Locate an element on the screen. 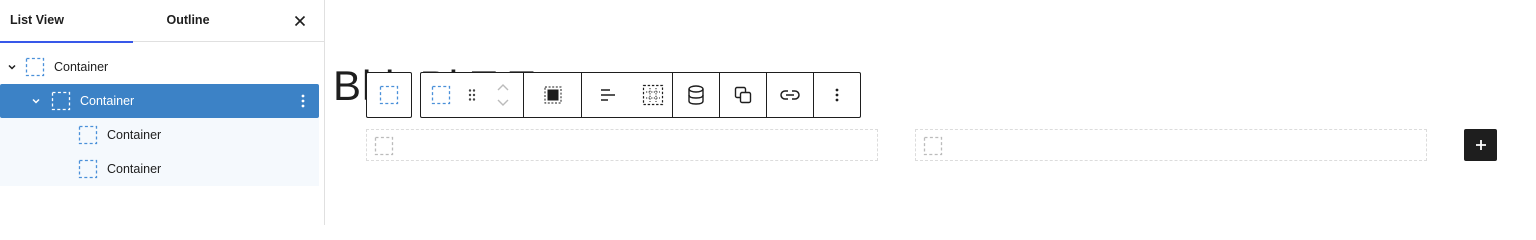  database-button is located at coordinates (696, 95).